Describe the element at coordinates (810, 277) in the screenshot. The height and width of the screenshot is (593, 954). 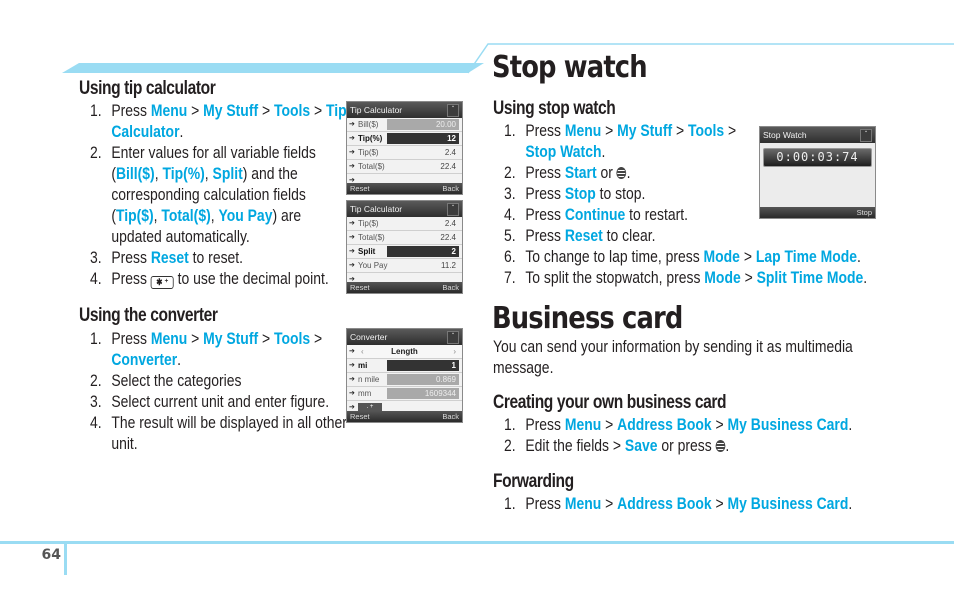
I see `menu-path-item: Split Time Mode` at that location.